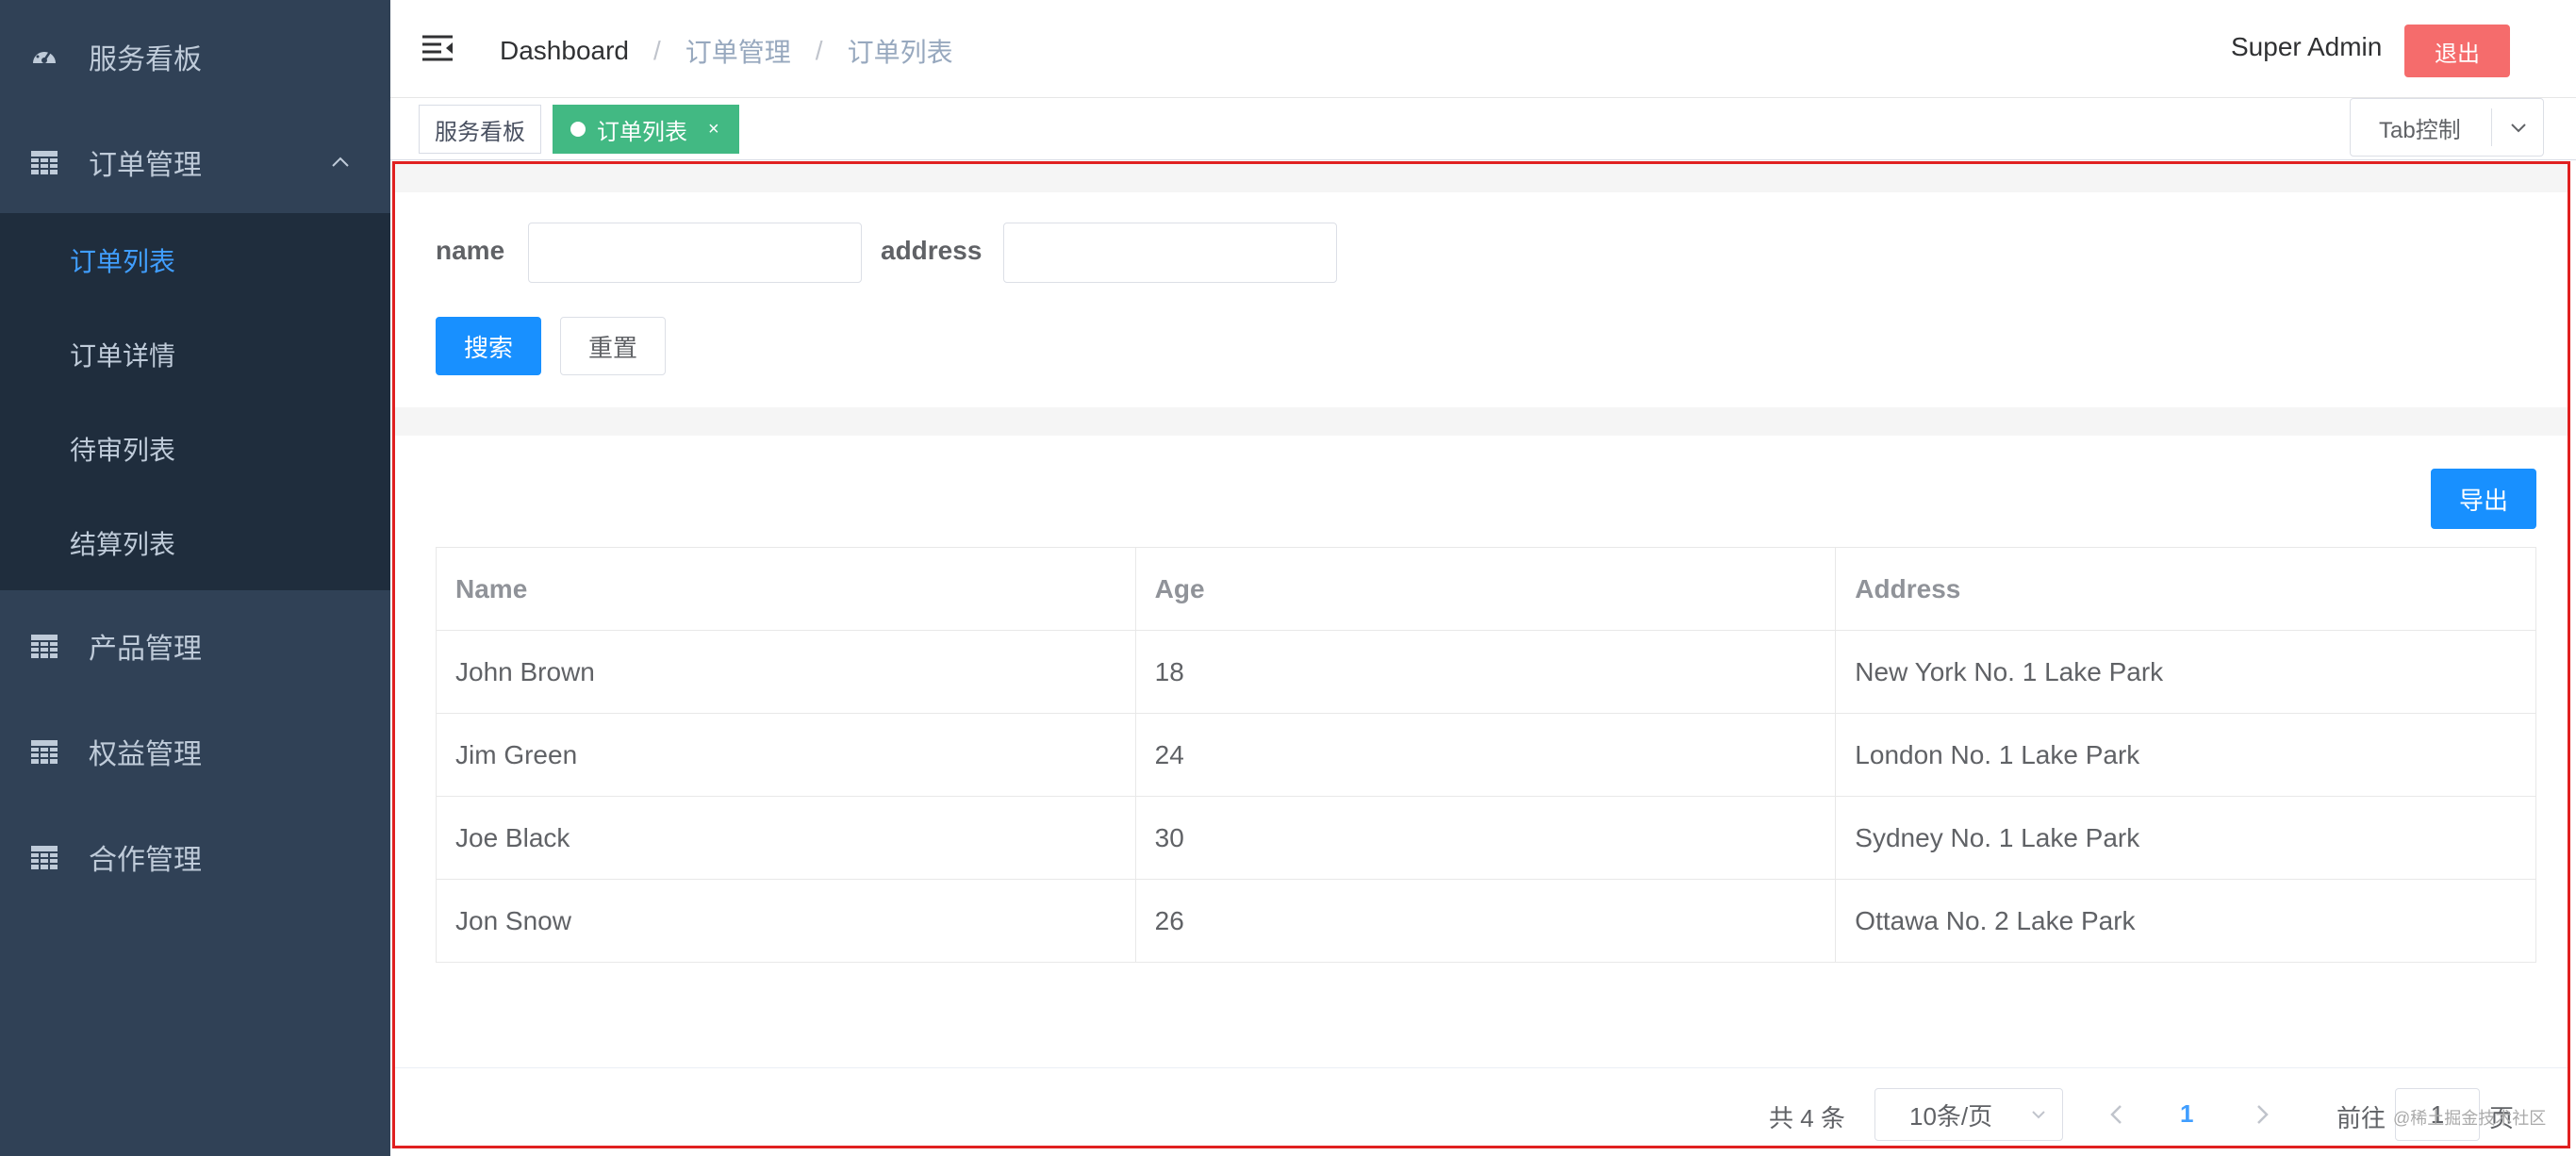 The width and height of the screenshot is (2576, 1156). What do you see at coordinates (1483, 49) in the screenshot?
I see `top-navbar: Dashboard / 订单管理 / 订单列表 Super Admin 退出` at bounding box center [1483, 49].